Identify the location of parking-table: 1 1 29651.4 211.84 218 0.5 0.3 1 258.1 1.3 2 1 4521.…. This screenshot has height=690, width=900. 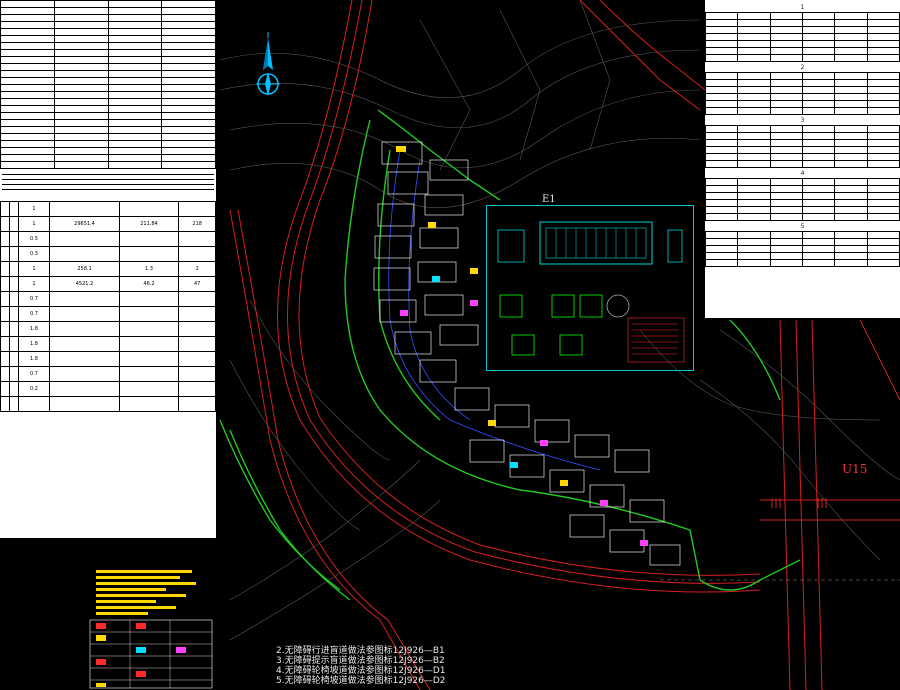
(108, 306).